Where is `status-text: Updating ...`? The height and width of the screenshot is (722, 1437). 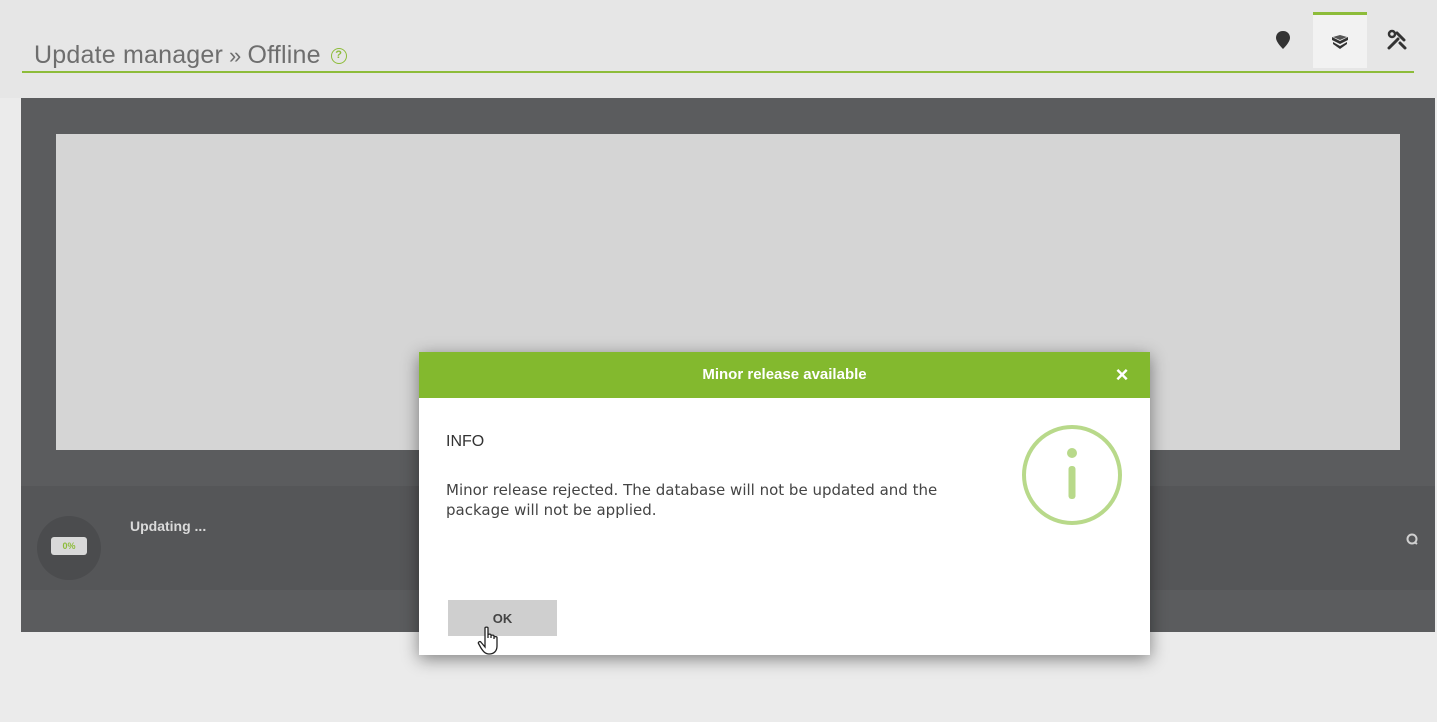 status-text: Updating ... is located at coordinates (168, 526).